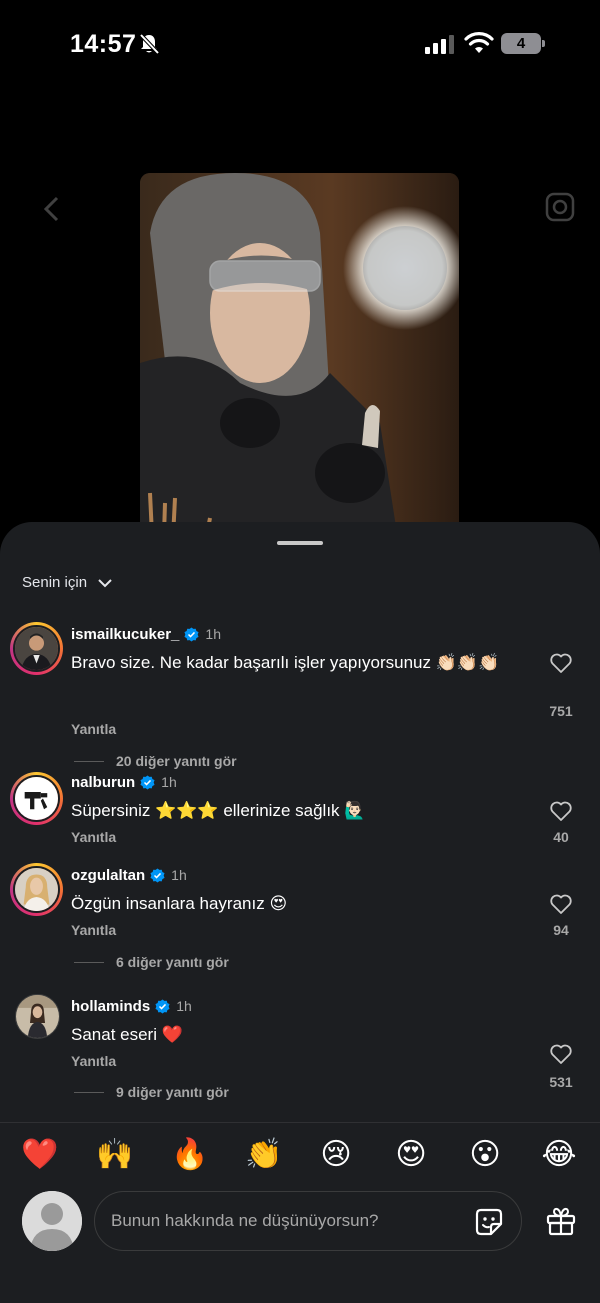  What do you see at coordinates (561, 837) in the screenshot?
I see `like-count: 40` at bounding box center [561, 837].